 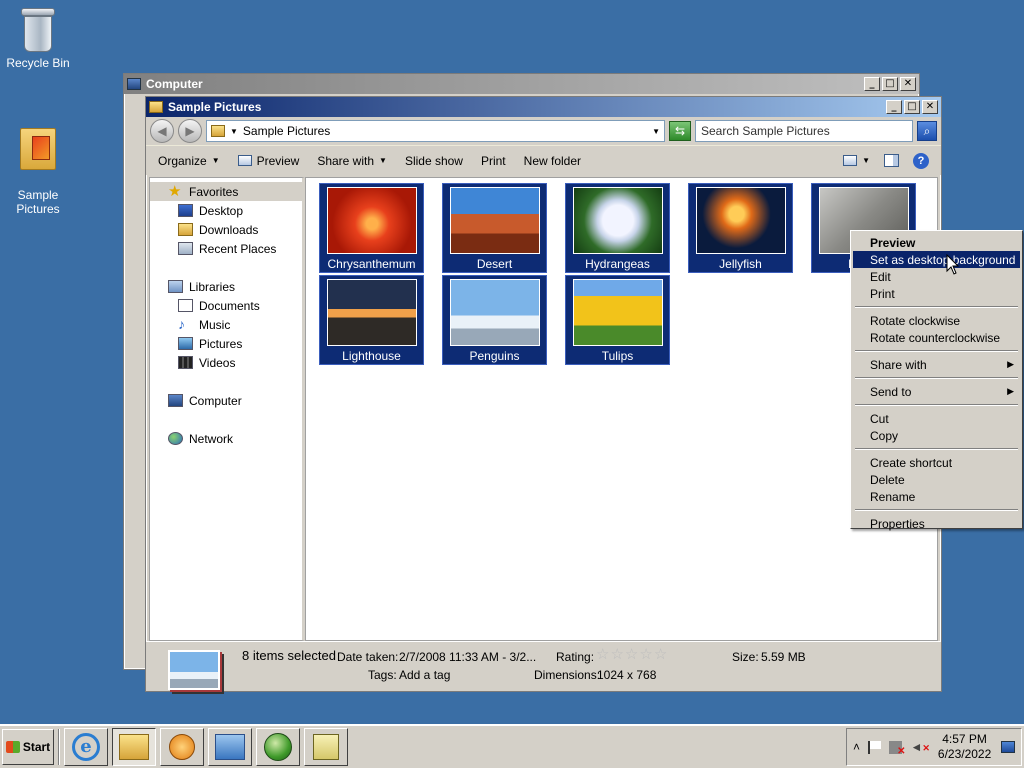 What do you see at coordinates (38, 170) in the screenshot?
I see `desktop-icon-sample-pictures: Sample Pictures` at bounding box center [38, 170].